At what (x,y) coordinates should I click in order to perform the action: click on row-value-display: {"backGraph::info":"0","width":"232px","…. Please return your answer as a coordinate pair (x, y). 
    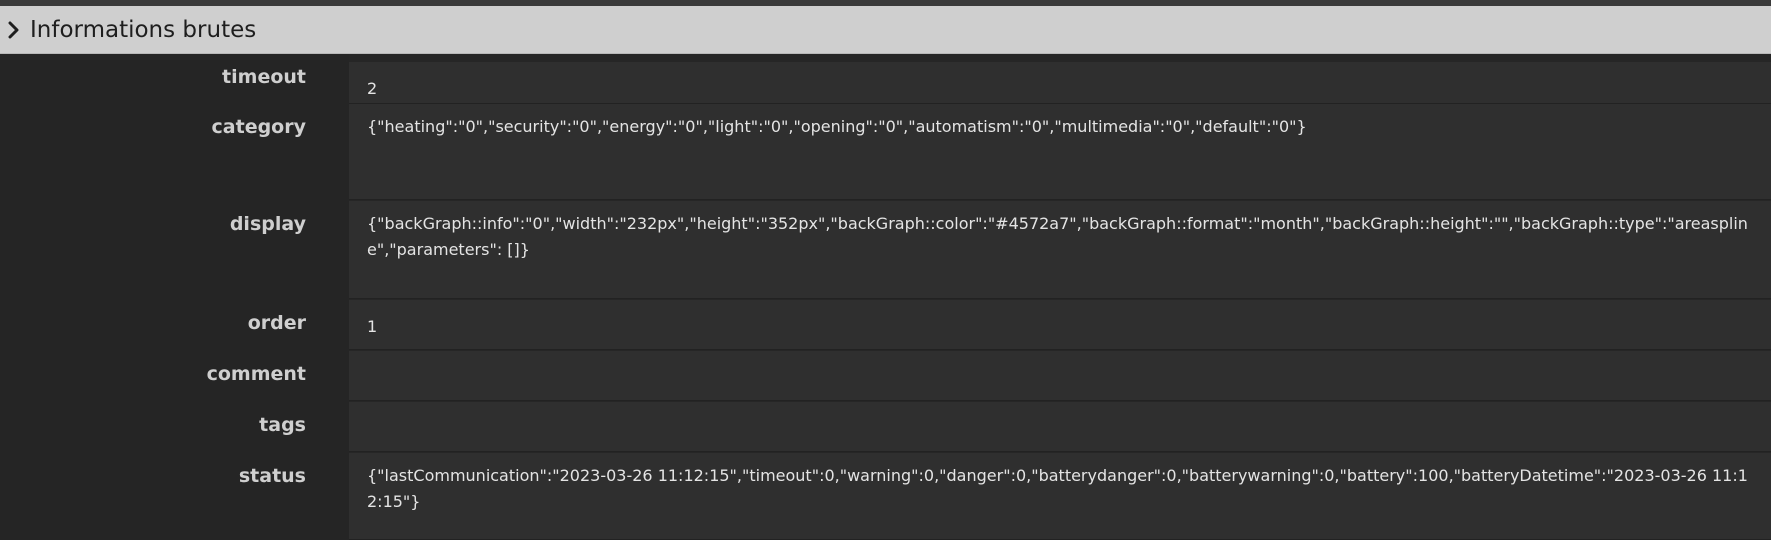
    Looking at the image, I should click on (1060, 250).